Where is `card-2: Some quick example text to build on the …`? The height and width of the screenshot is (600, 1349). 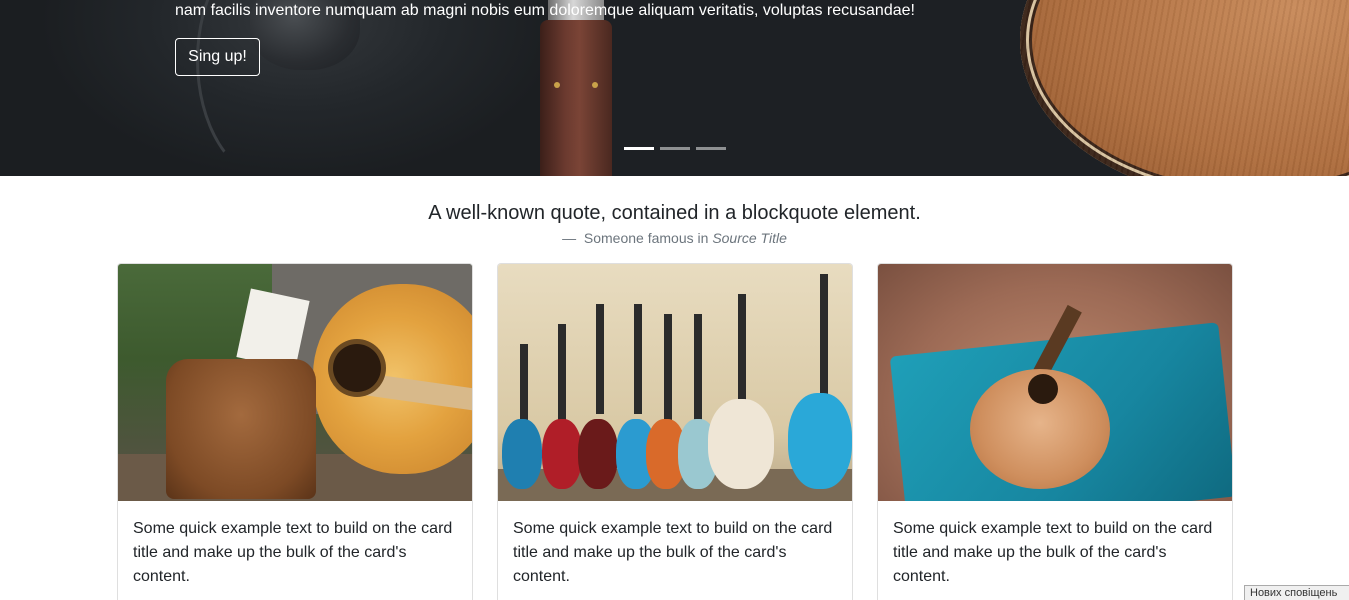 card-2: Some quick example text to build on the … is located at coordinates (675, 431).